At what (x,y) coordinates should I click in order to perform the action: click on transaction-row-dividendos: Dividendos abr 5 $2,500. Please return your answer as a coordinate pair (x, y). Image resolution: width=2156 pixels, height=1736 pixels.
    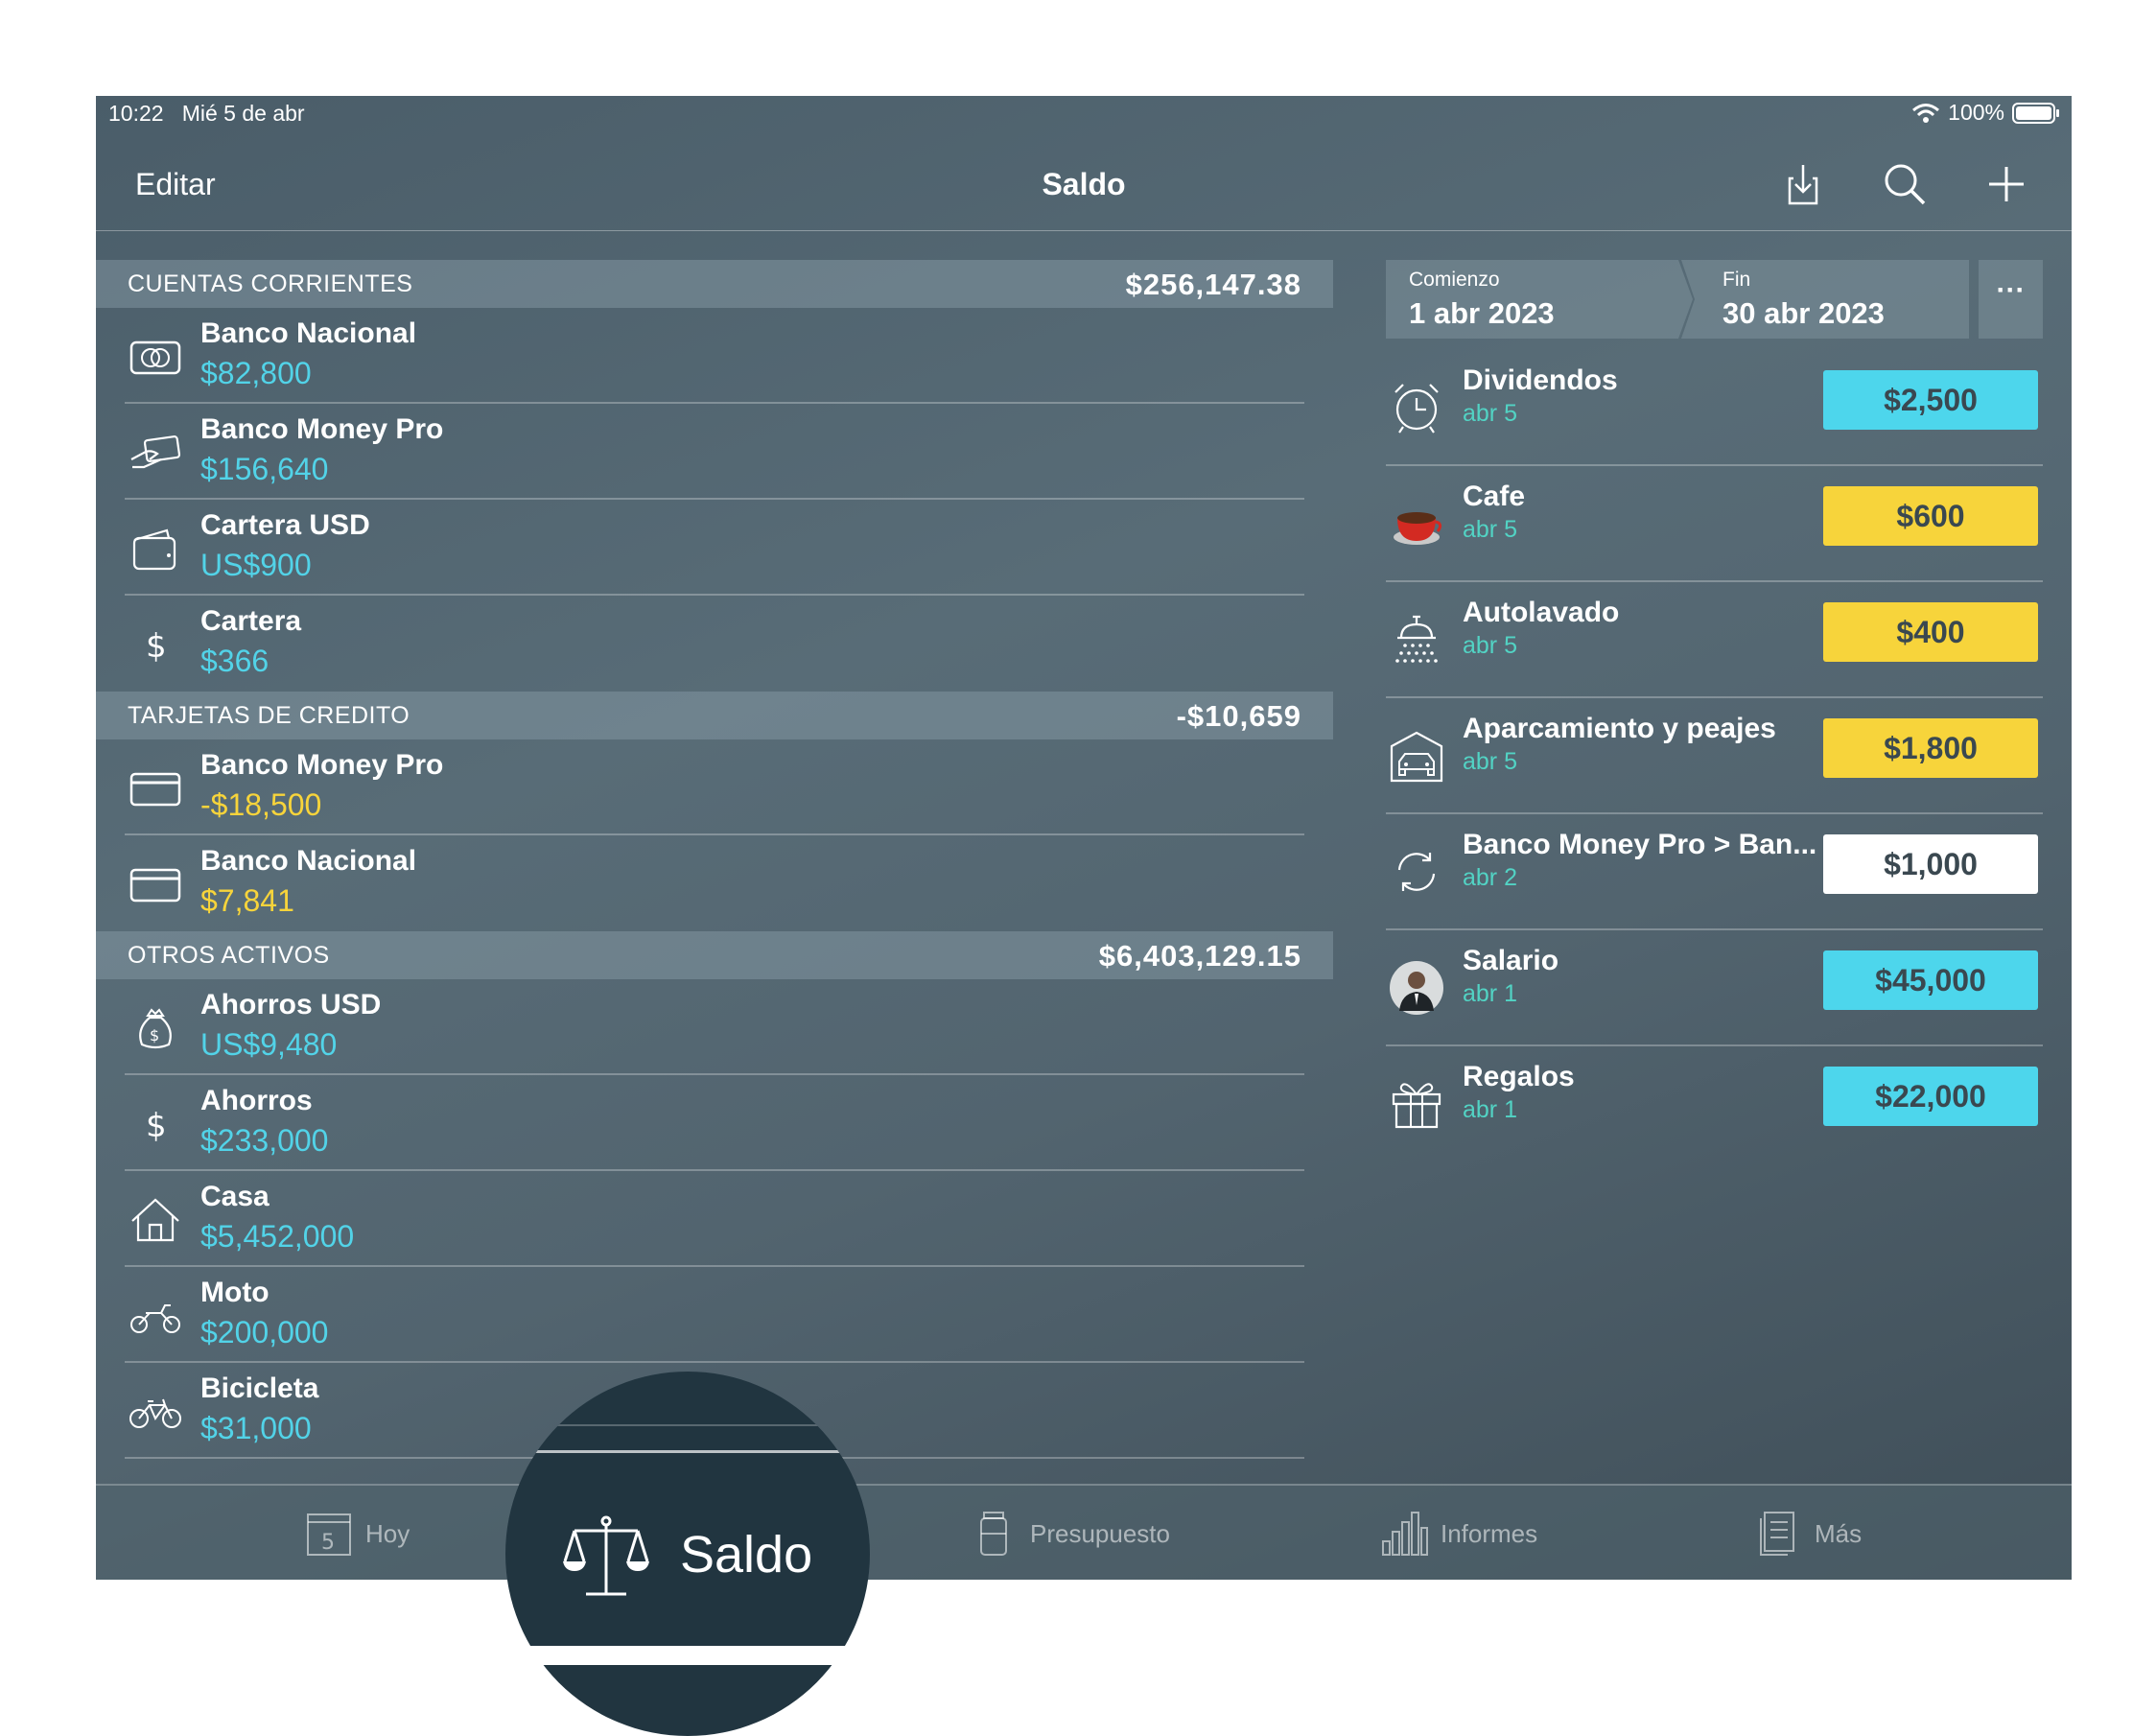
    Looking at the image, I should click on (1714, 408).